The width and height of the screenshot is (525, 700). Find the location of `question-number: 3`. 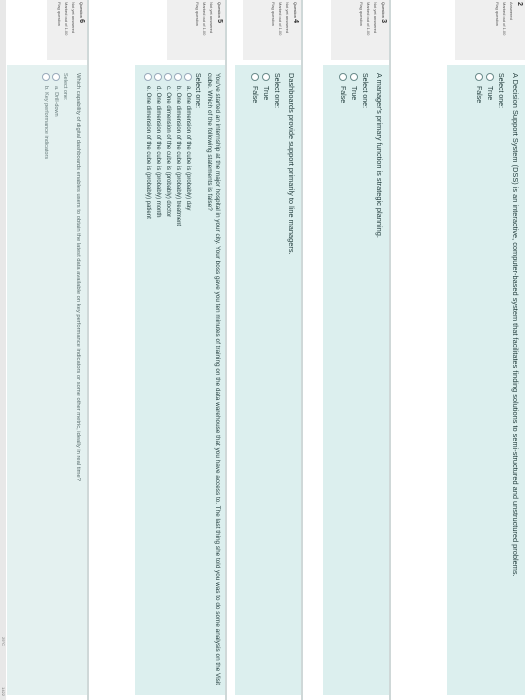

question-number: 3 is located at coordinates (383, 21).